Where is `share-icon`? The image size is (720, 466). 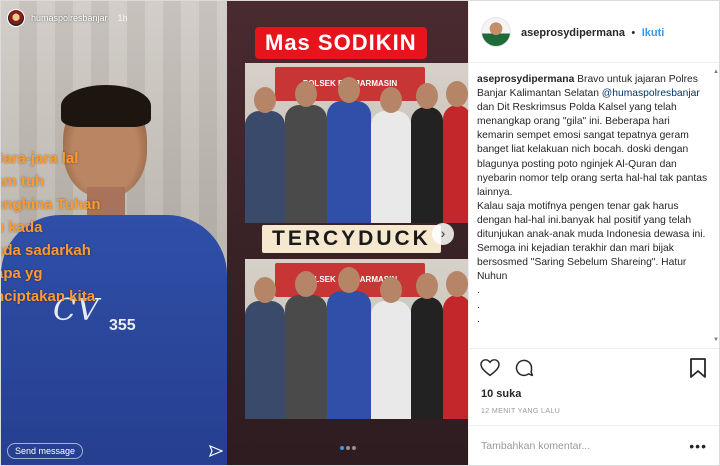 share-icon is located at coordinates (216, 451).